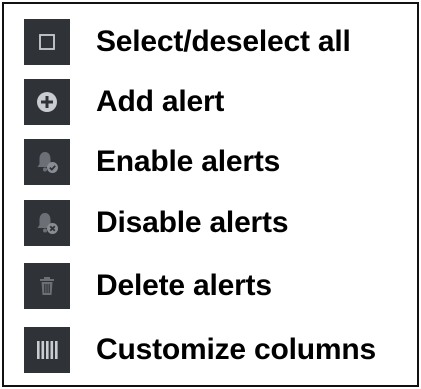 The image size is (421, 389). Describe the element at coordinates (47, 102) in the screenshot. I see `plus-circle-icon` at that location.